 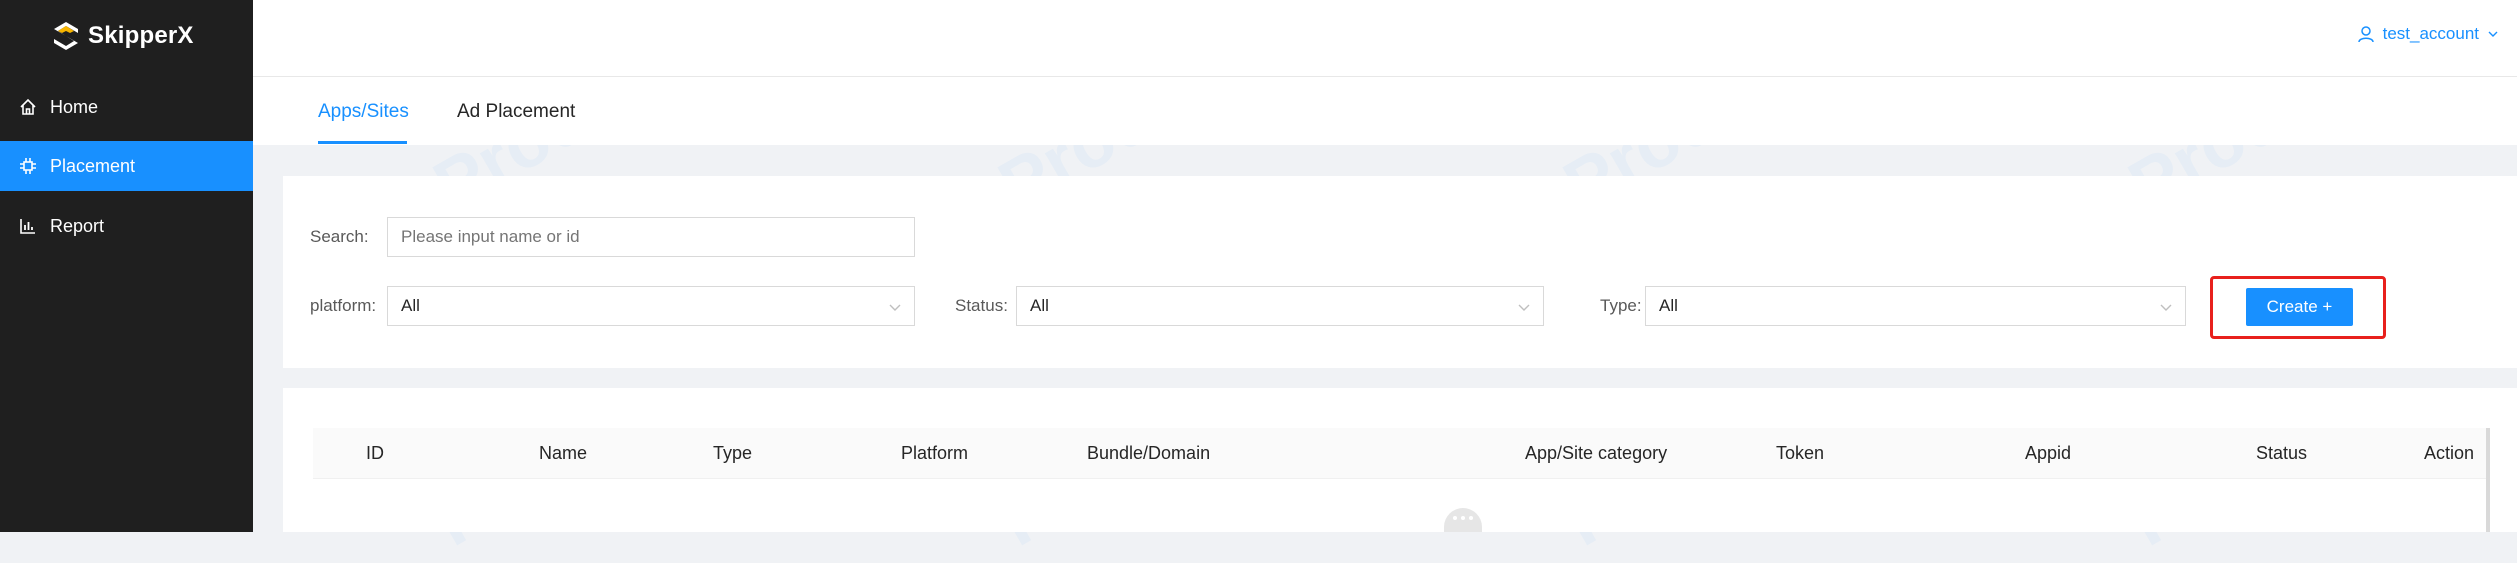 What do you see at coordinates (2365, 34) in the screenshot?
I see `user-icon` at bounding box center [2365, 34].